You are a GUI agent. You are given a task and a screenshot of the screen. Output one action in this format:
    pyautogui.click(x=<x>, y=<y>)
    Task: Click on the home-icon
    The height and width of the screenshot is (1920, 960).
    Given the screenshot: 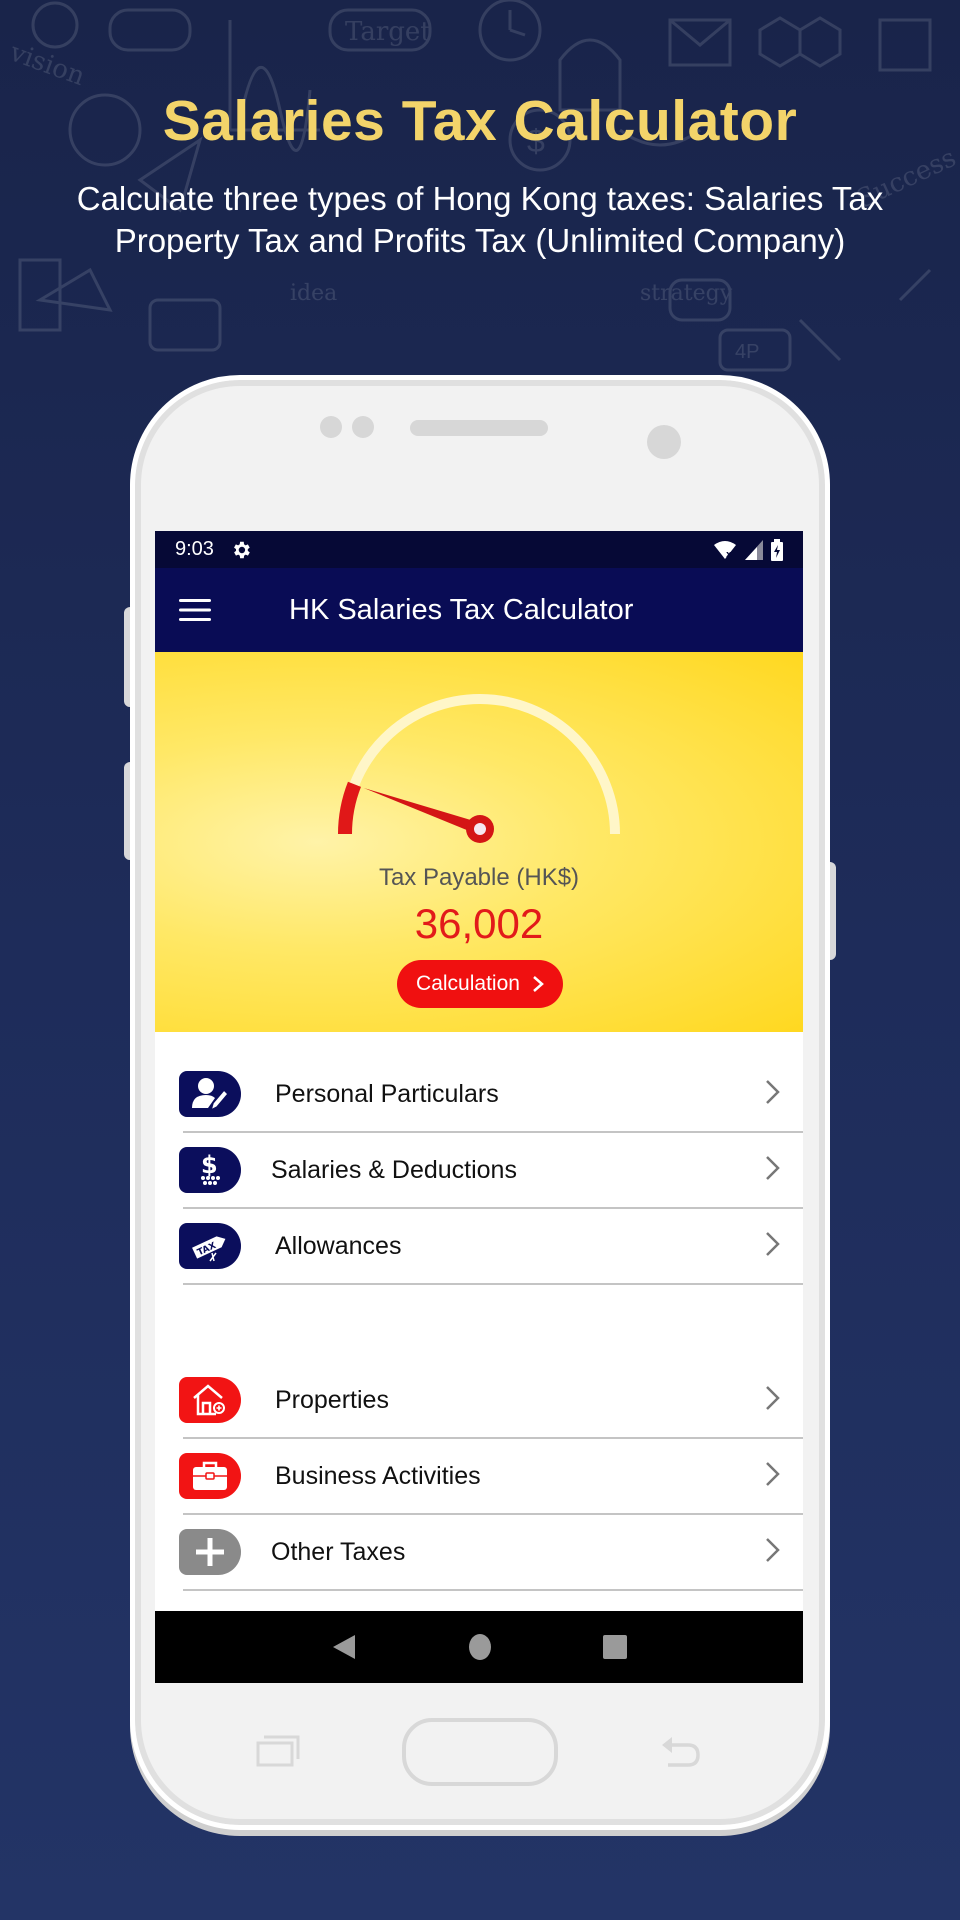 What is the action you would take?
    pyautogui.click(x=480, y=1647)
    